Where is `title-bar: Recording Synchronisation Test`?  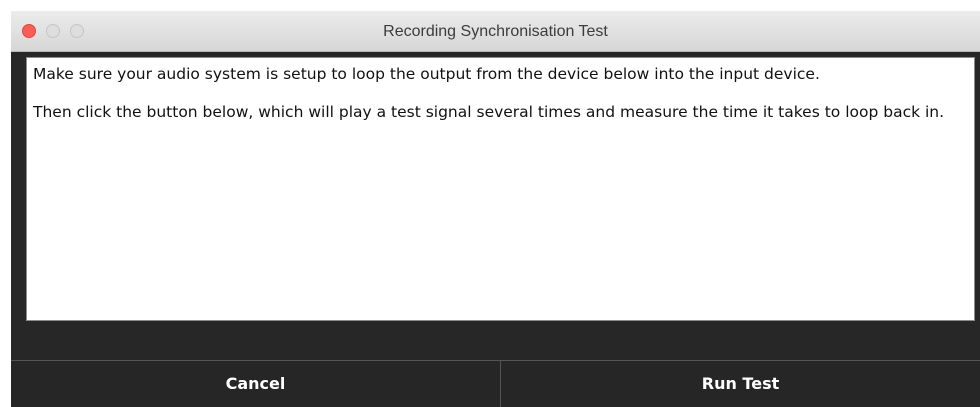 title-bar: Recording Synchronisation Test is located at coordinates (495, 31).